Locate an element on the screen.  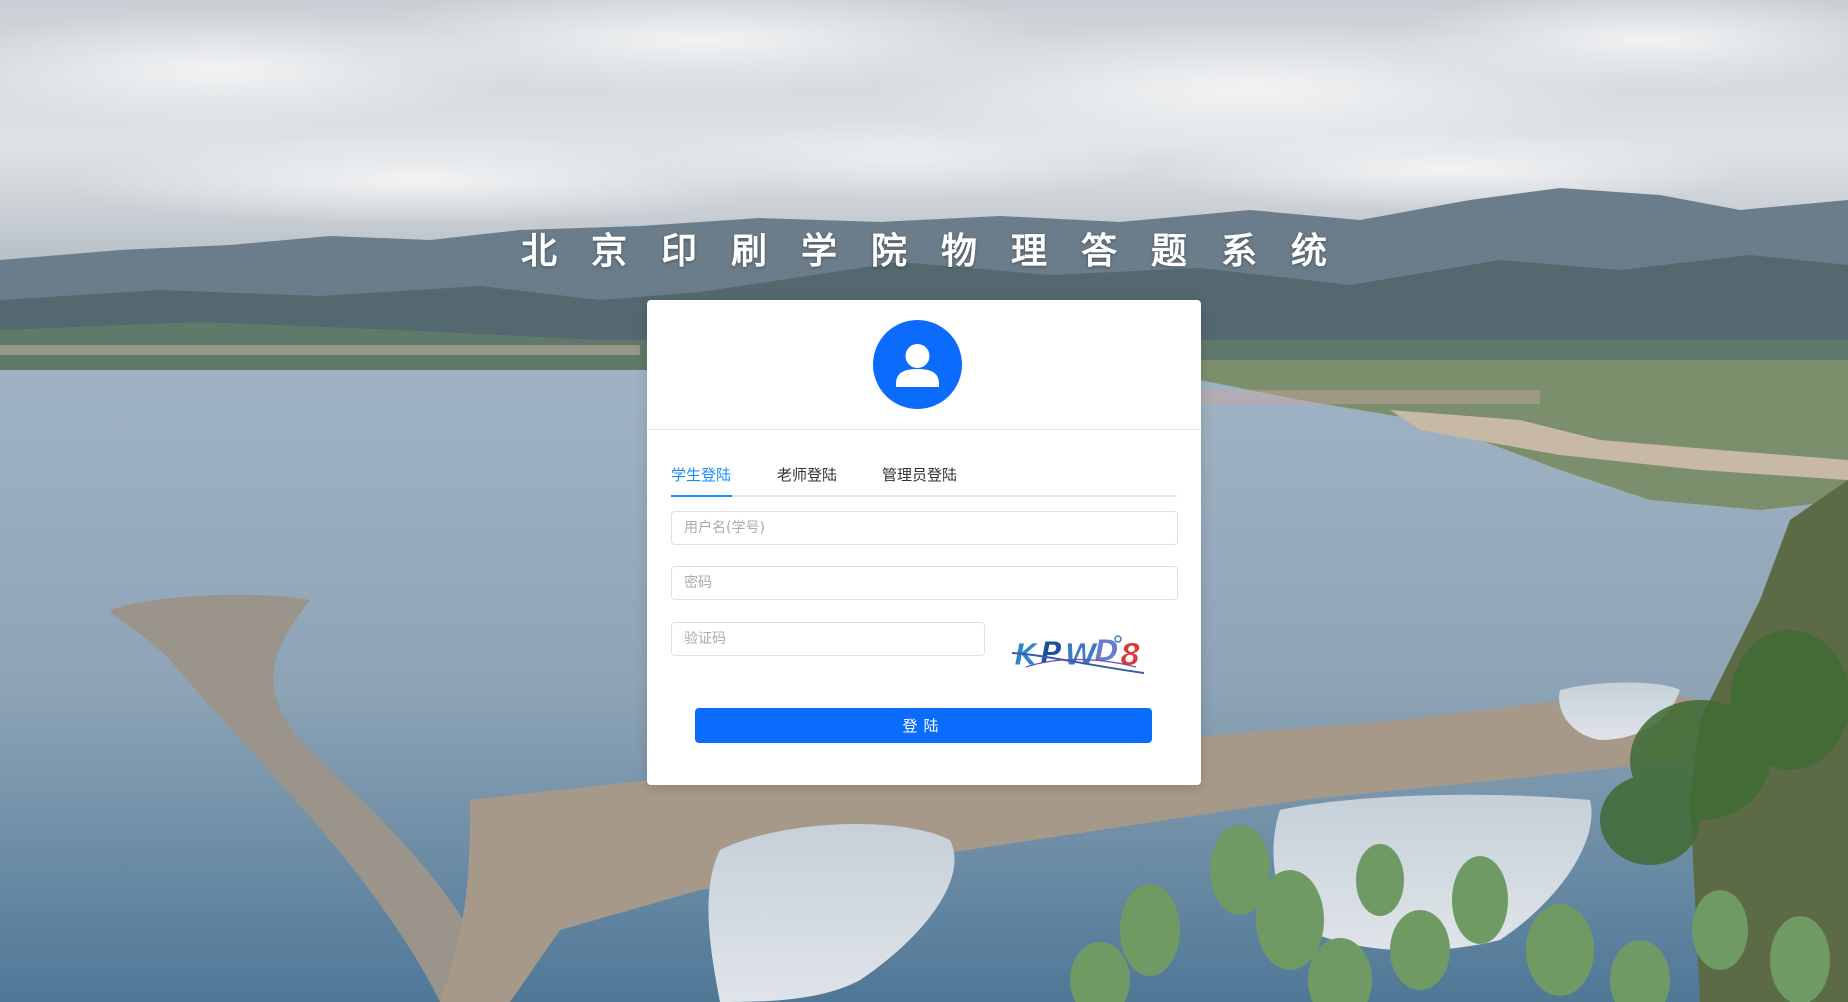
tab-active-indicator is located at coordinates (701, 496).